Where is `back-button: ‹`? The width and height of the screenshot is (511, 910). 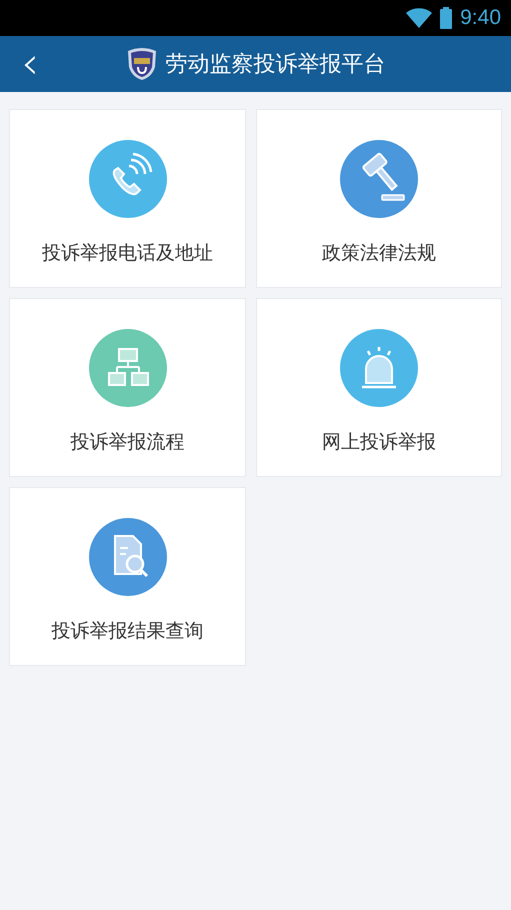
back-button: ‹ is located at coordinates (30, 64).